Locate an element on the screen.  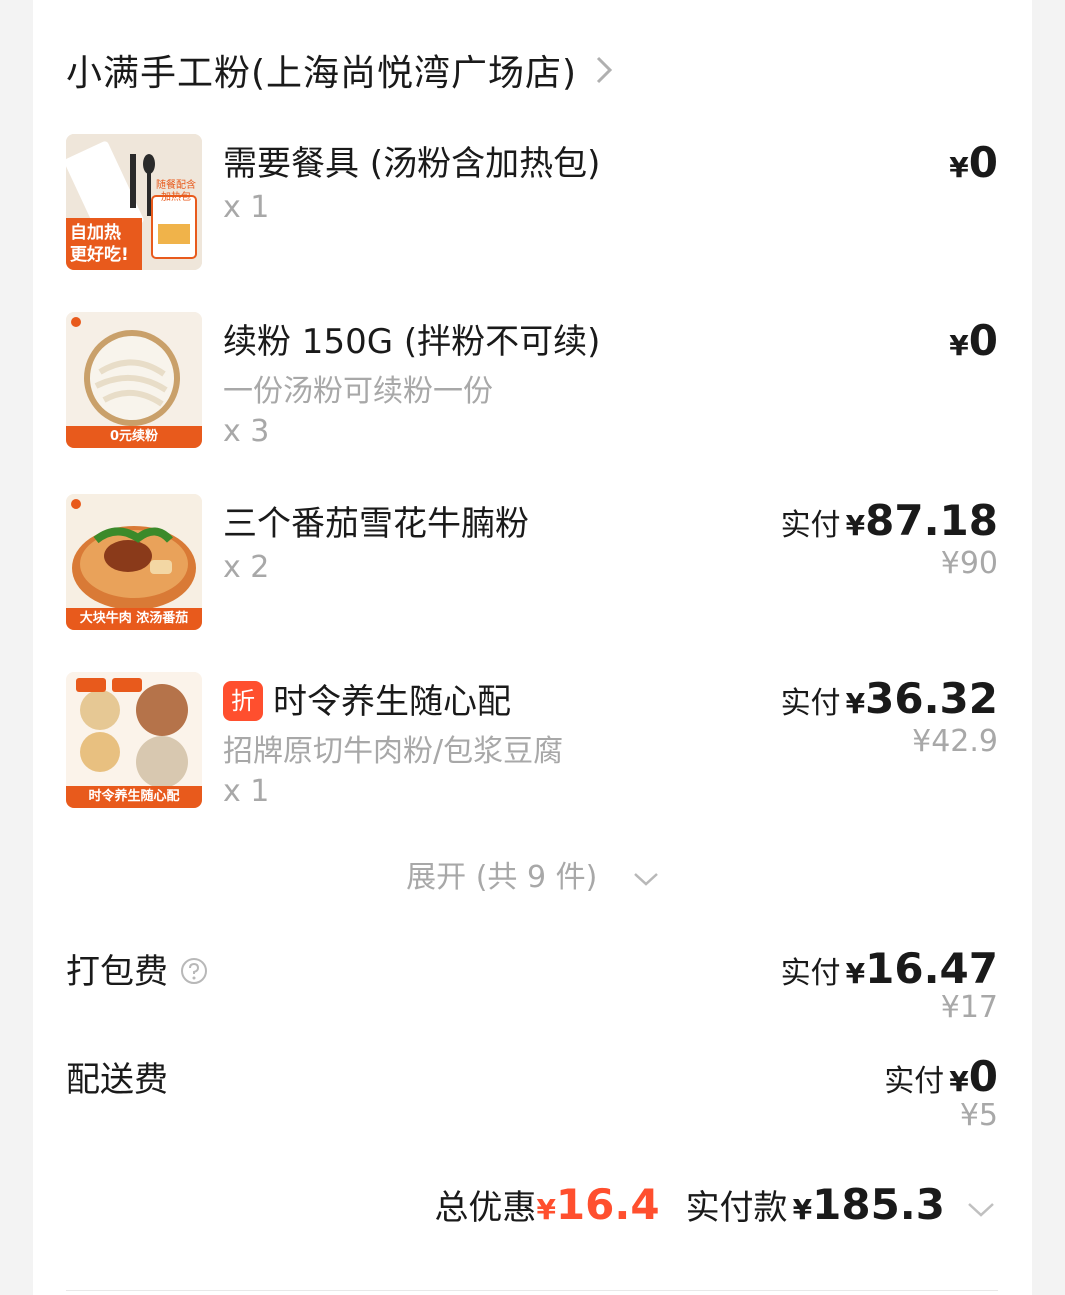
item-subtitle: 招牌原切牛肉粉/包浆豆腐 is located at coordinates (393, 751).